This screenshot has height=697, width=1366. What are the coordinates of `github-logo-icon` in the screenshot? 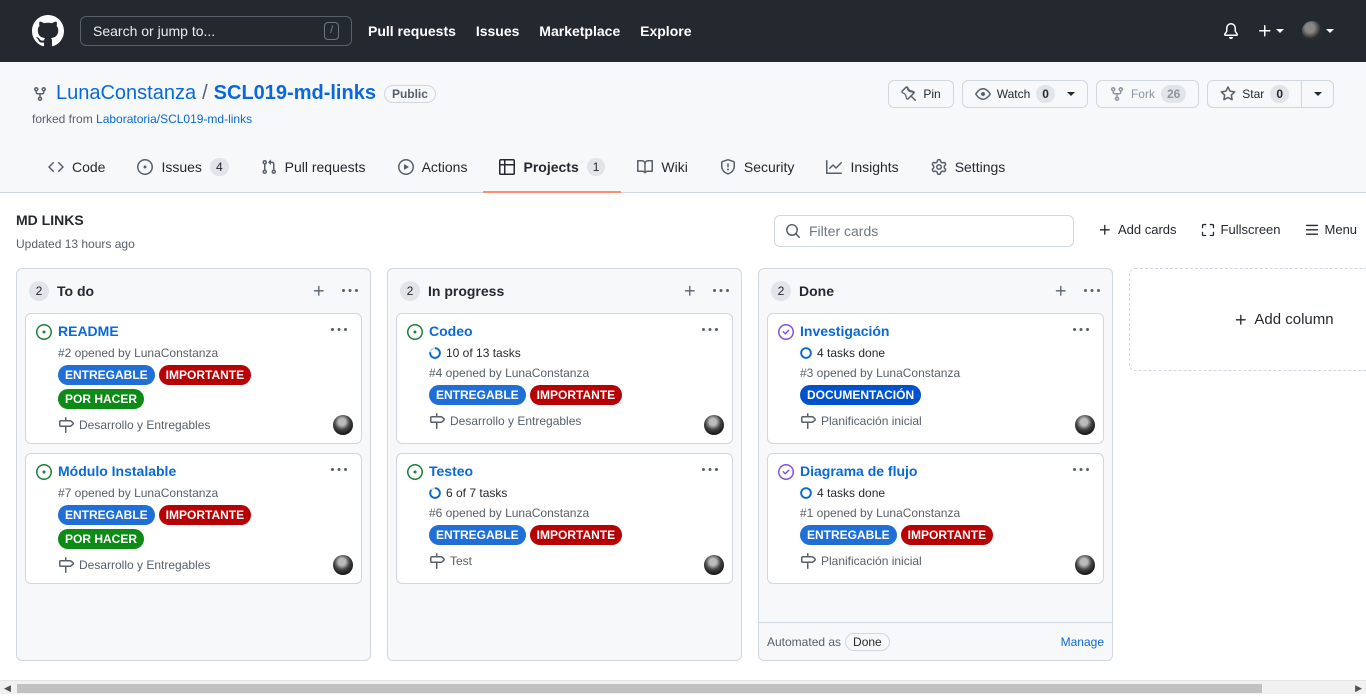 It's located at (48, 31).